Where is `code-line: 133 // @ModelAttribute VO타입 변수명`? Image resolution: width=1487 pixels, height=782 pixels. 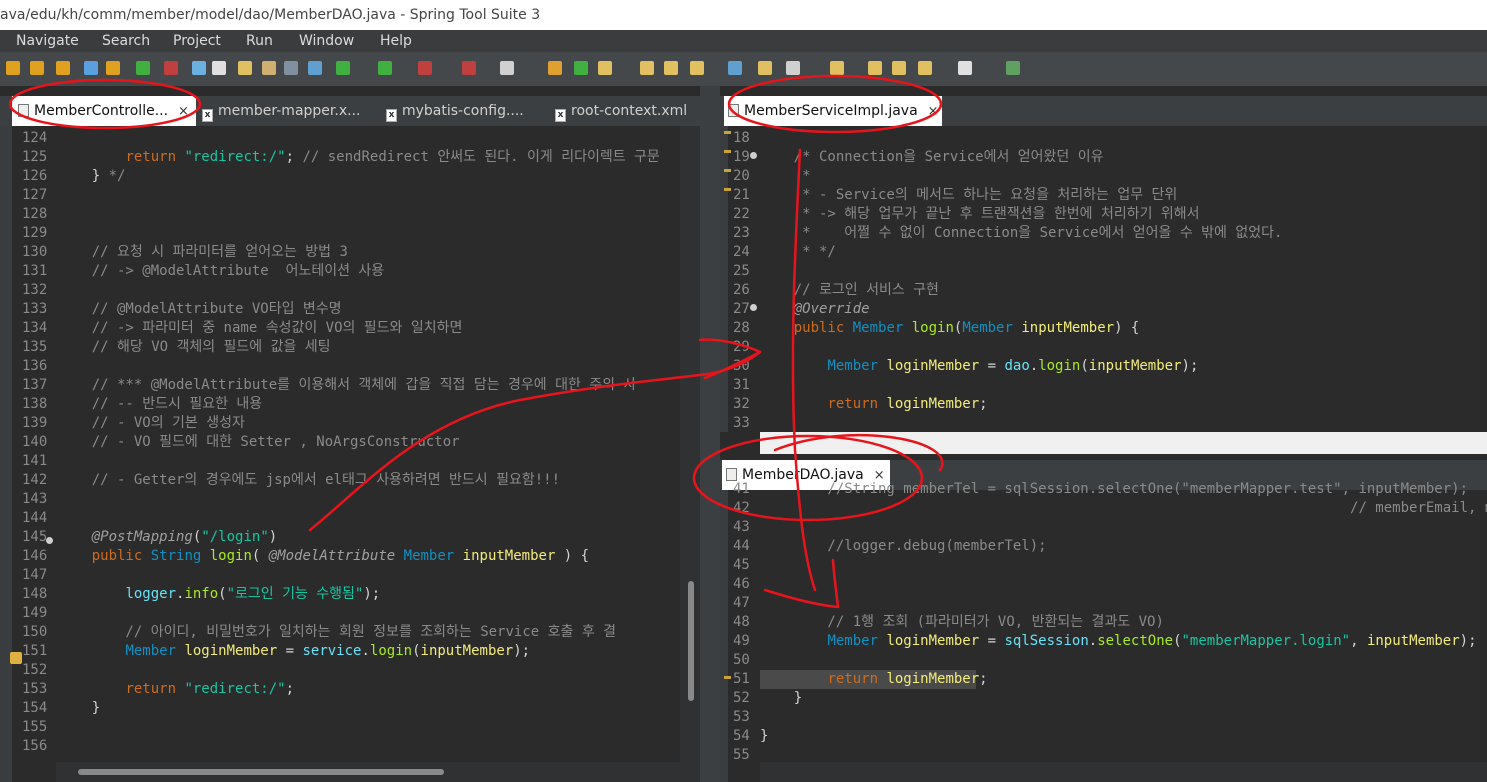 code-line: 133 // @ModelAttribute VO타입 변수명 is located at coordinates (340, 309).